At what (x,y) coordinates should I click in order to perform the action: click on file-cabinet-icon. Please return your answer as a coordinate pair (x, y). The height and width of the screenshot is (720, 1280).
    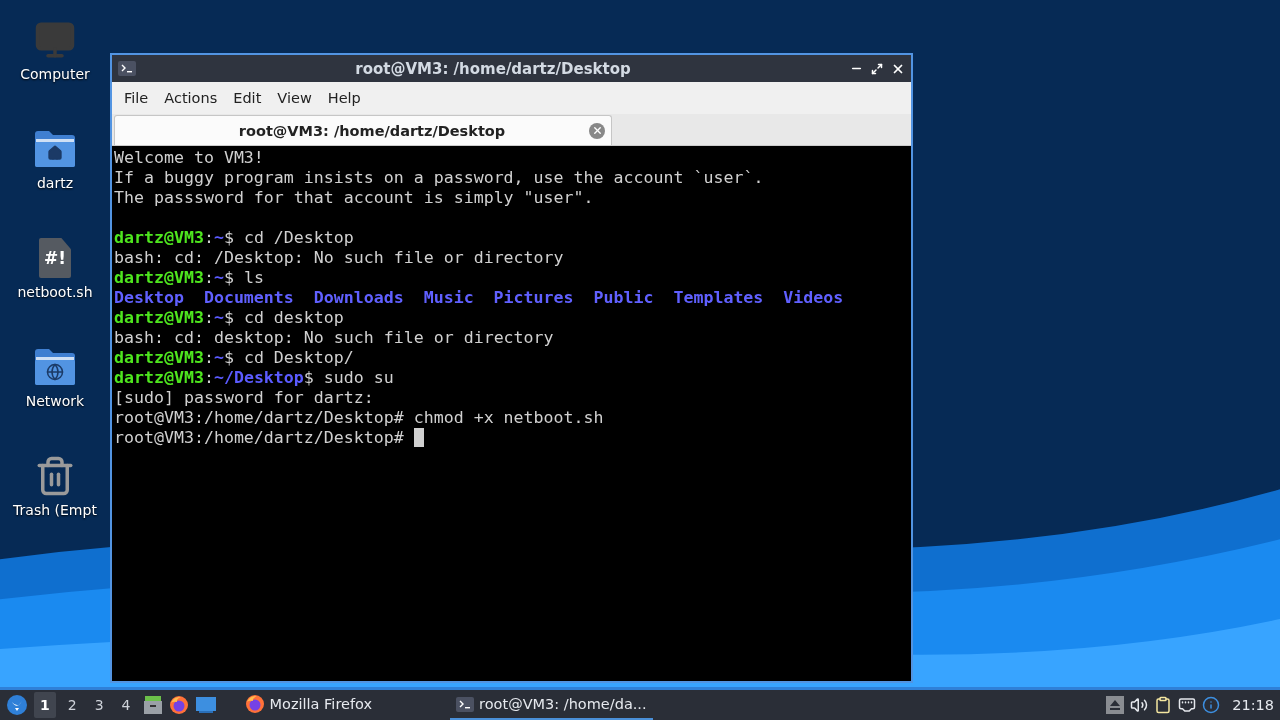
    Looking at the image, I should click on (152, 705).